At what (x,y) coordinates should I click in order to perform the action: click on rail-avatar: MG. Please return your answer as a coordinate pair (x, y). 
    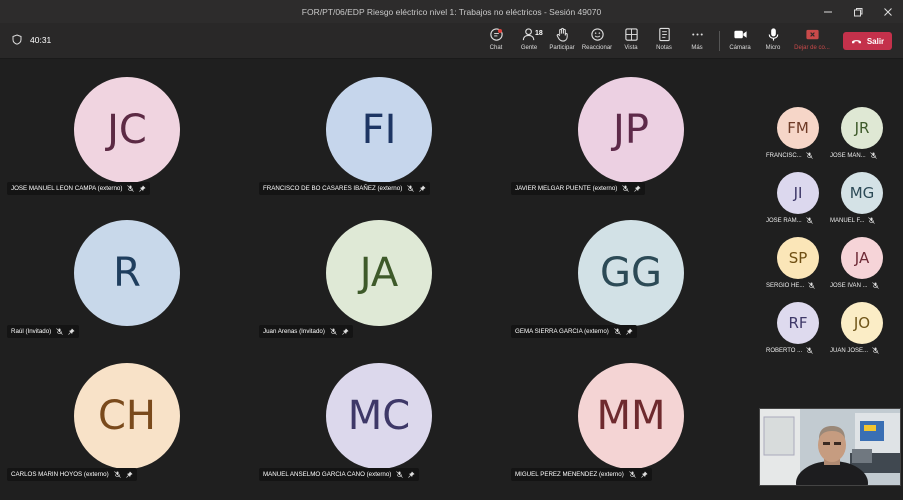
    Looking at the image, I should click on (862, 193).